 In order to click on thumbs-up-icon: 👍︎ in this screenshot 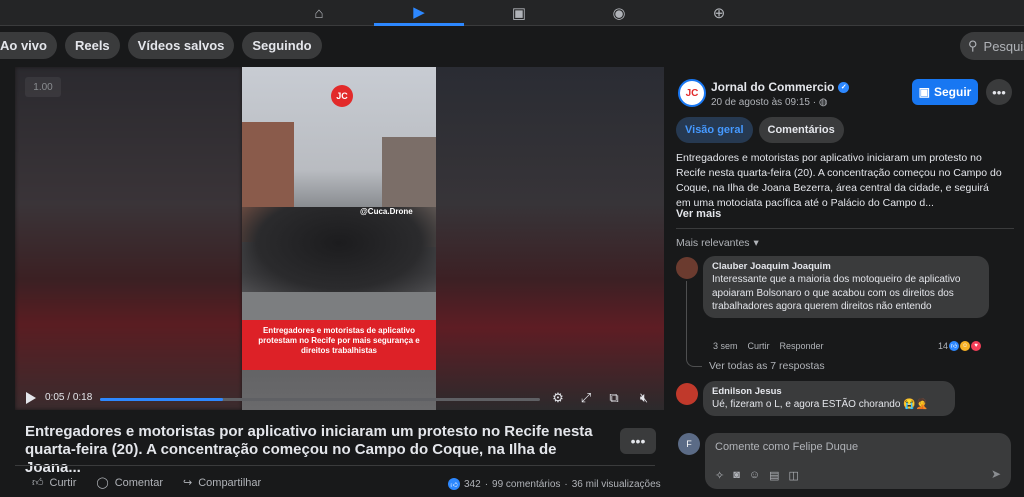, I will do `click(38, 483)`.